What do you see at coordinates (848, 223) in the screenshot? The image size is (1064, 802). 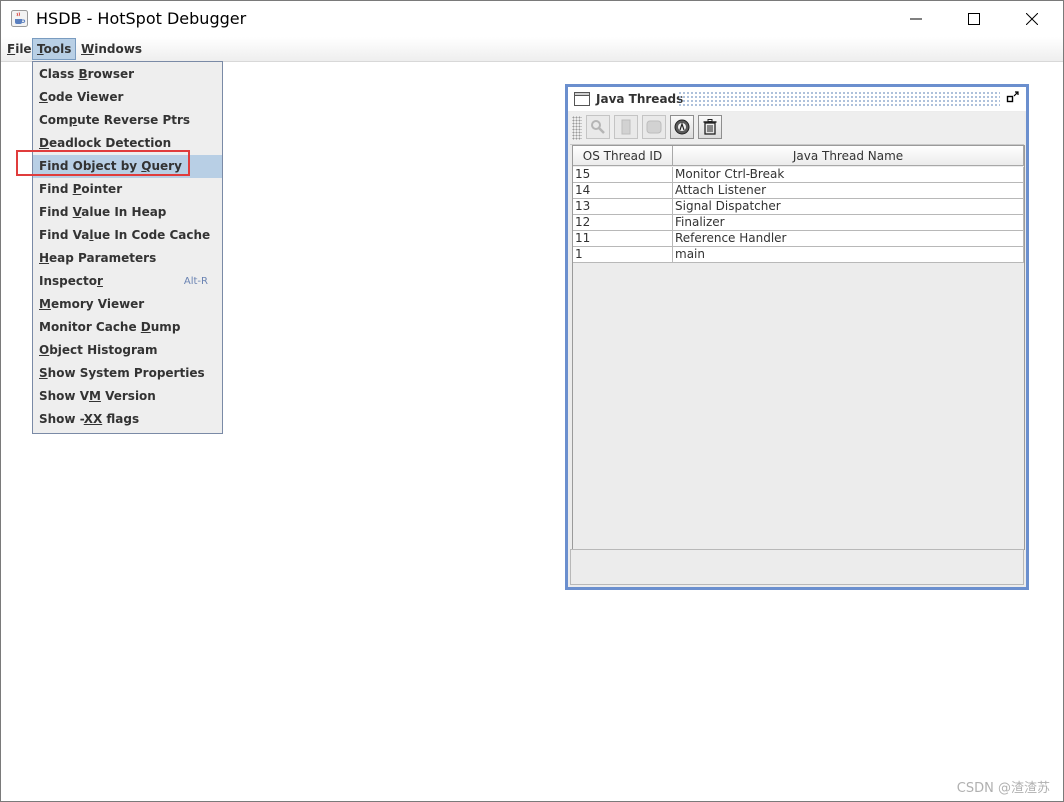 I see `cell-java-thread-name: Finalizer` at bounding box center [848, 223].